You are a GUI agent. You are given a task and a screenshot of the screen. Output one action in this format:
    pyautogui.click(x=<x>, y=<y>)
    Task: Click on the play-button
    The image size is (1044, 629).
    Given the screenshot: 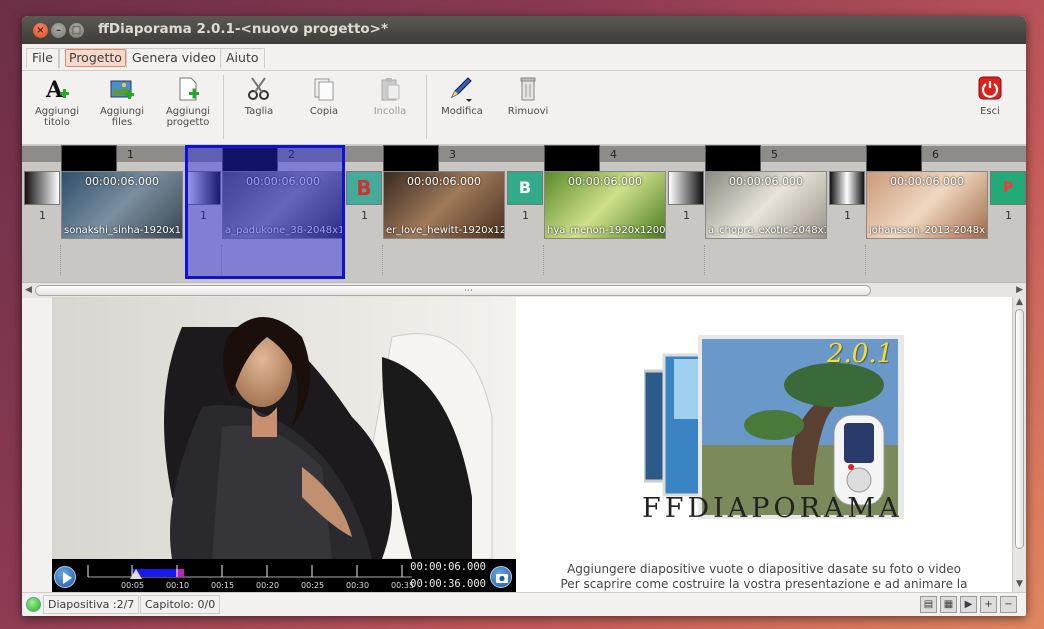 What is the action you would take?
    pyautogui.click(x=65, y=577)
    